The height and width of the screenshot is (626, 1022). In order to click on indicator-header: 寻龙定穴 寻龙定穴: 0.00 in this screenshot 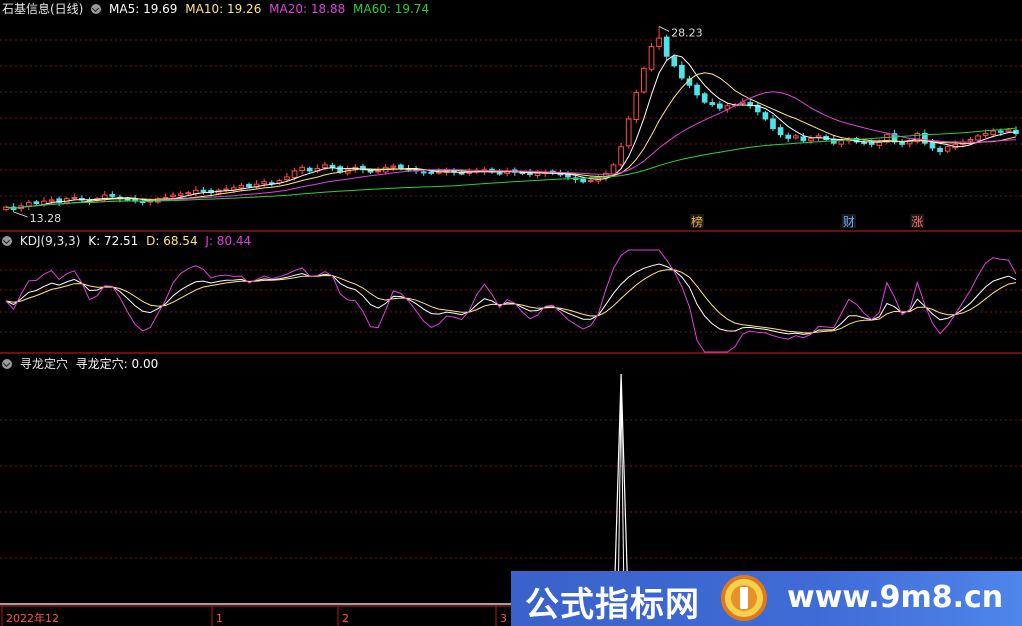, I will do `click(82, 364)`.